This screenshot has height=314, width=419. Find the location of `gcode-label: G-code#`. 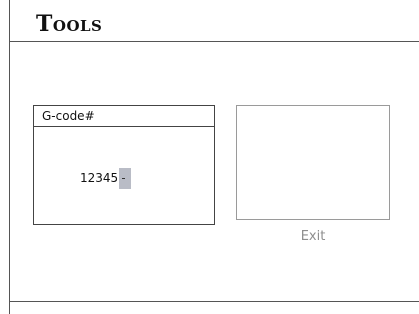

gcode-label: G-code# is located at coordinates (68, 116).